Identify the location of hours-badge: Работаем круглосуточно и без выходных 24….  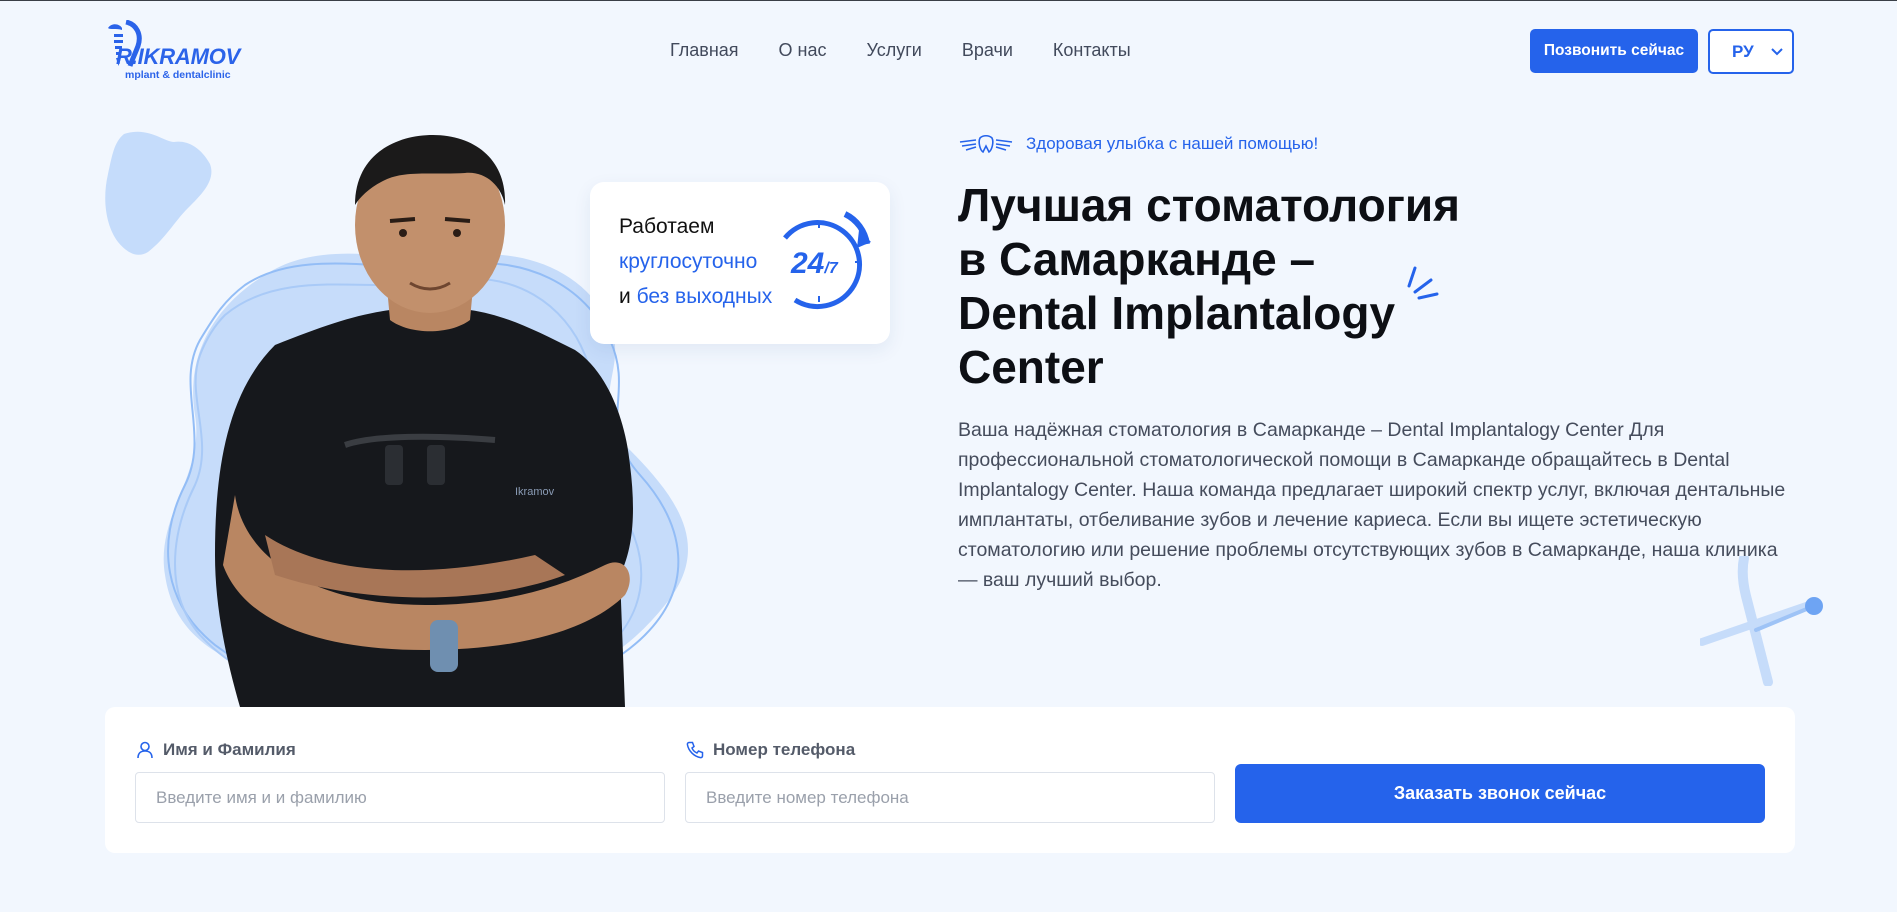
(740, 263).